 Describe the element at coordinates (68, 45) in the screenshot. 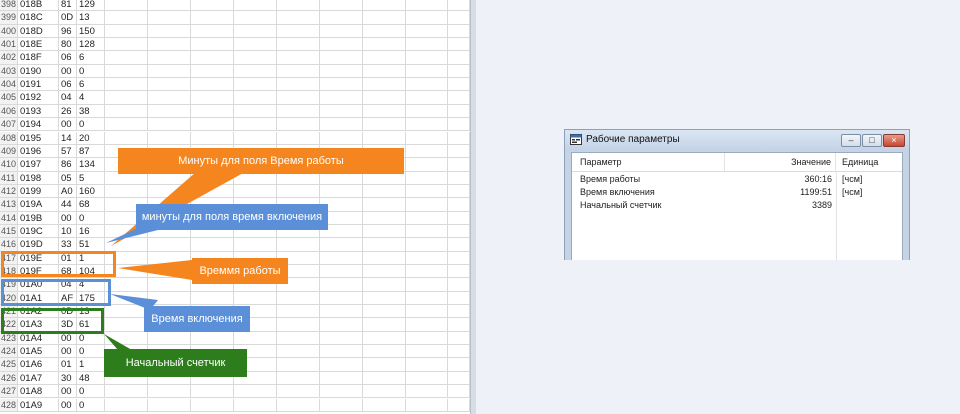

I see `hex-value-cell: 80` at that location.